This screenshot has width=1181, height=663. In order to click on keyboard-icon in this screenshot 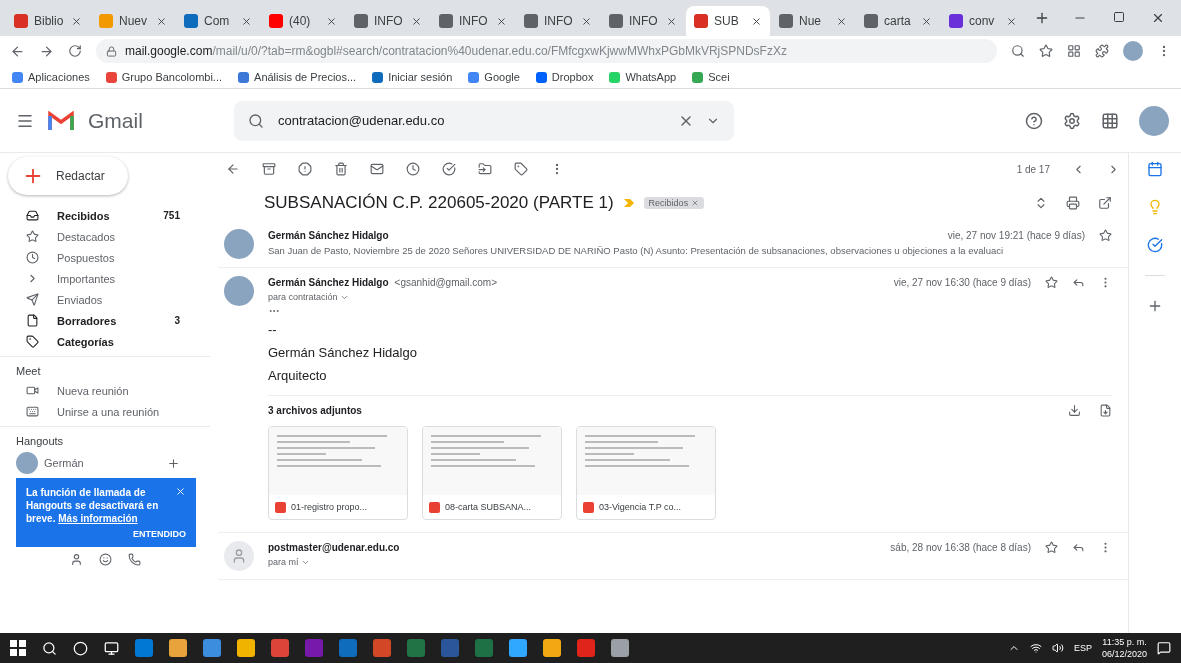, I will do `click(32, 411)`.